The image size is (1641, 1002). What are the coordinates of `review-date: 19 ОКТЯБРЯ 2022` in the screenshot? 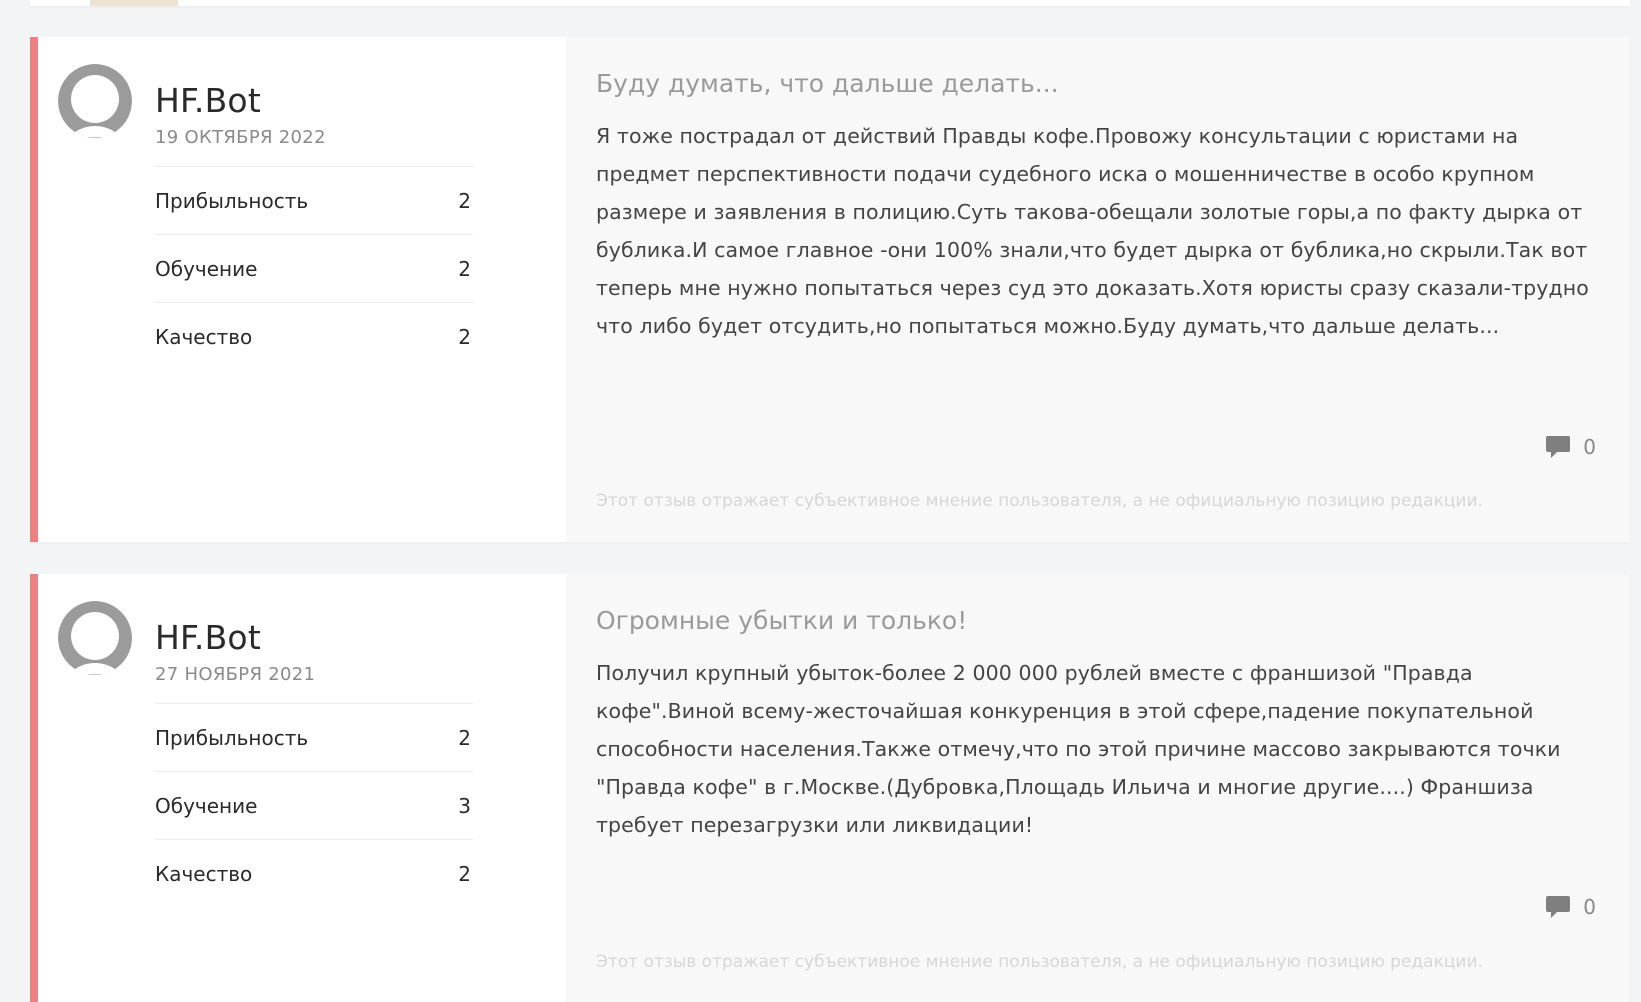 It's located at (240, 137).